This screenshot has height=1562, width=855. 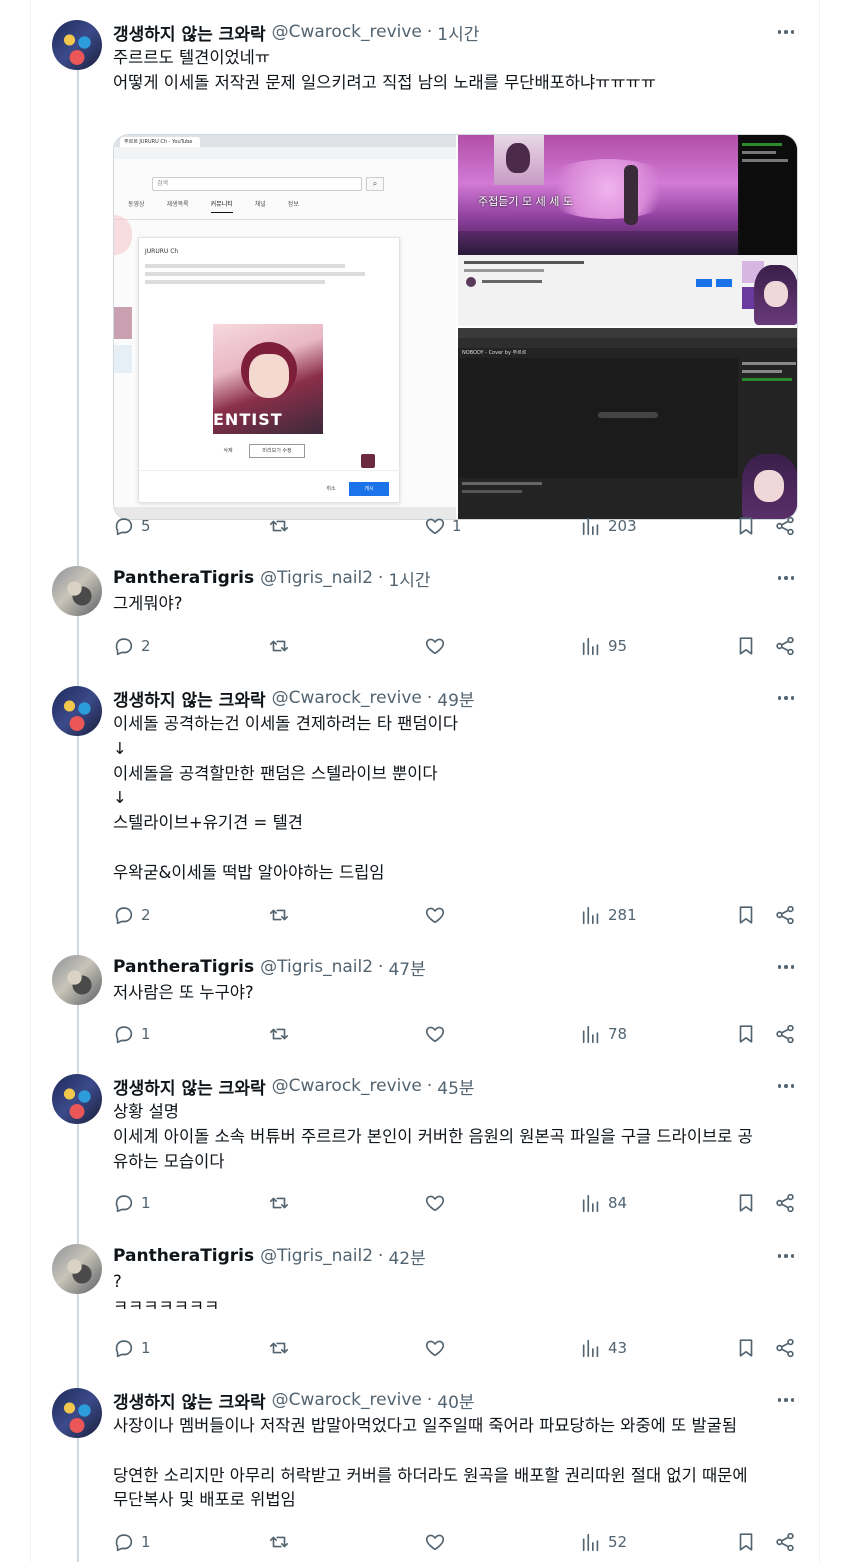 I want to click on tab-videos: 동영상, so click(x=136, y=206).